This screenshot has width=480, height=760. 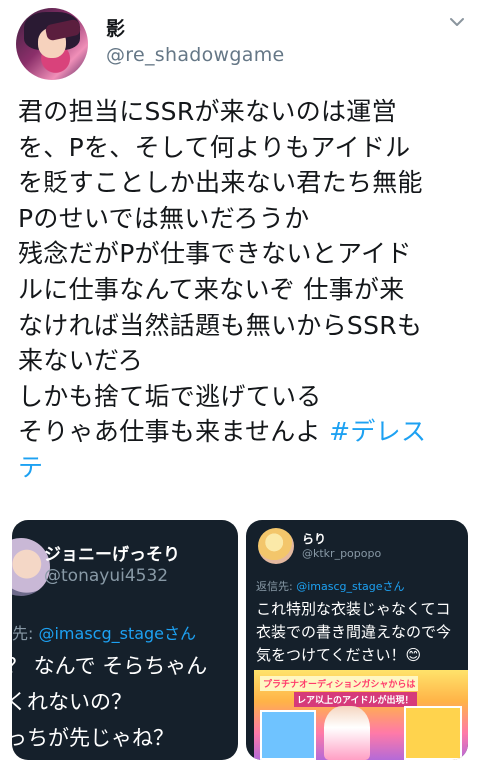 I want to click on reply-prefix: 先:, so click(x=25, y=633).